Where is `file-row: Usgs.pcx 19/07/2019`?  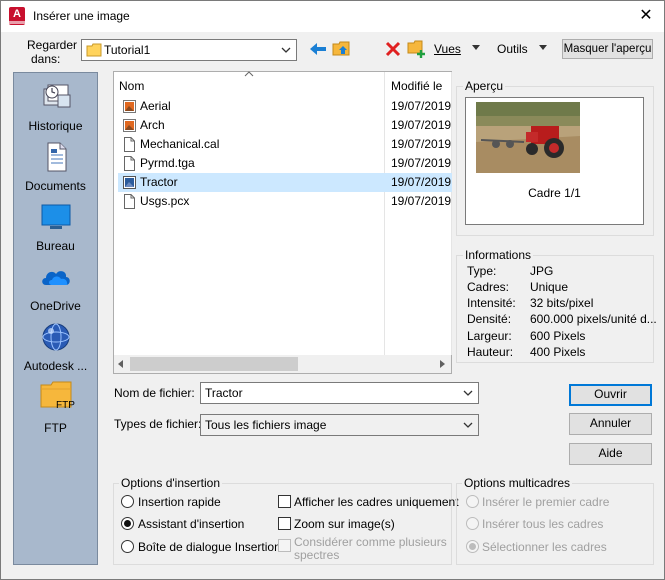
file-row: Usgs.pcx 19/07/2019 is located at coordinates (285, 201).